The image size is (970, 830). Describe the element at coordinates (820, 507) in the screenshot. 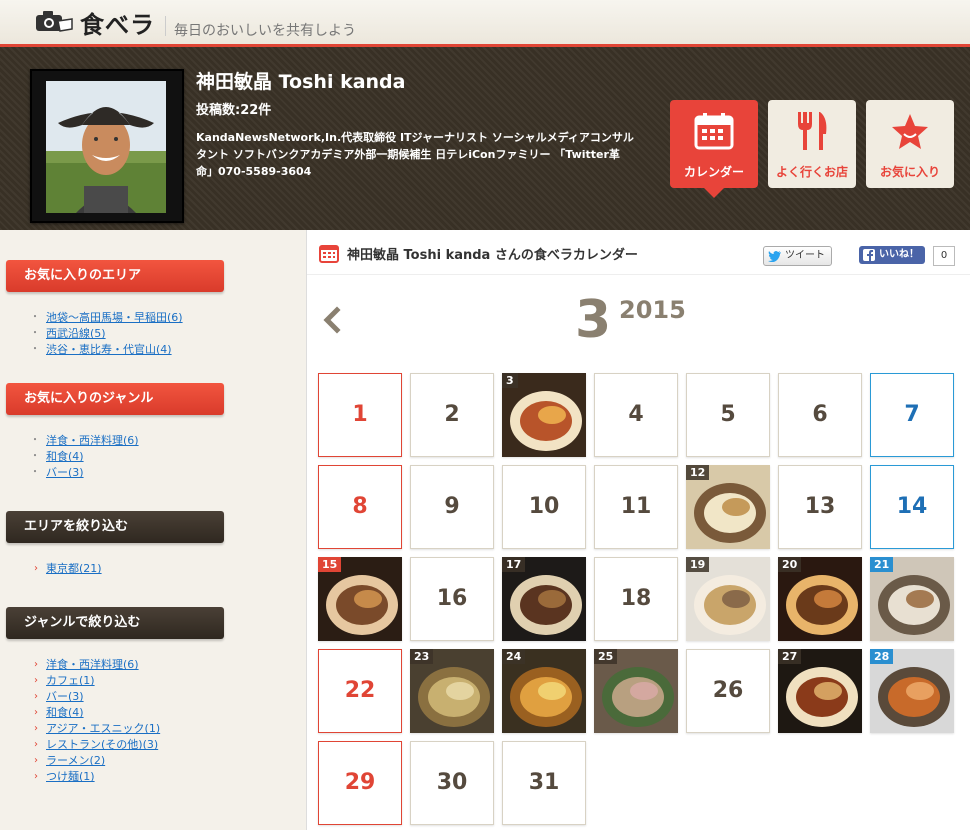

I see `calendar-day-13: 13` at that location.